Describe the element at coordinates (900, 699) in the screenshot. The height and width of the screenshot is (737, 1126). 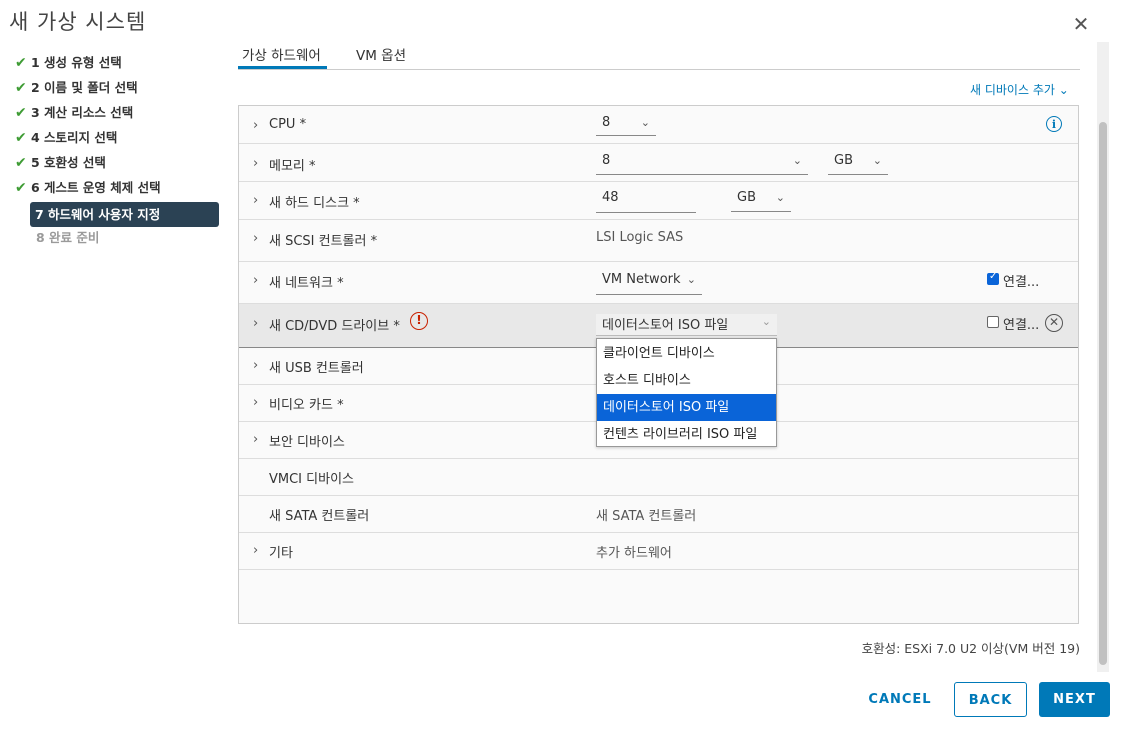
I see `cancel-button: CANCEL` at that location.